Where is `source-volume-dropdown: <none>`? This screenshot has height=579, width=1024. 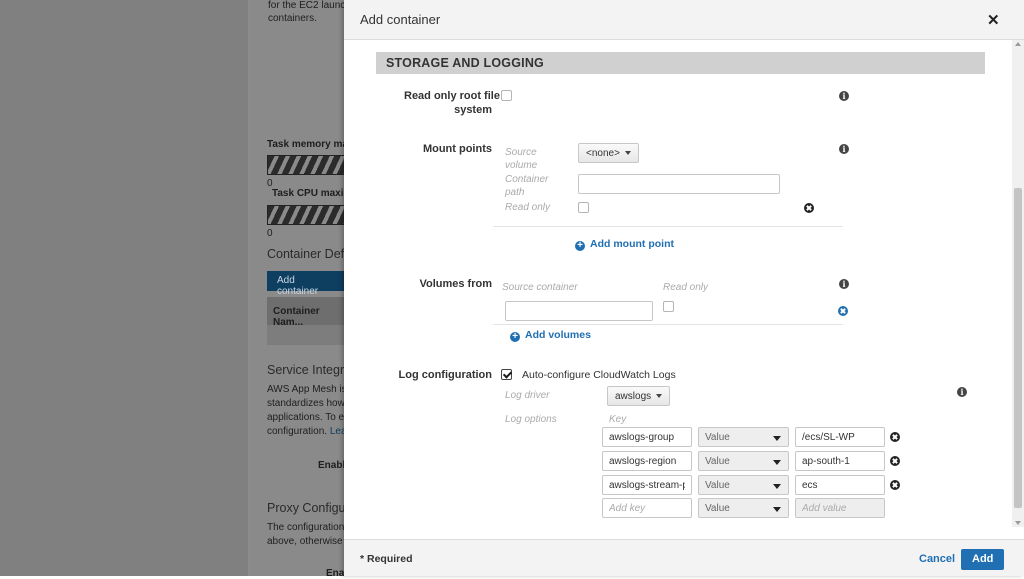 source-volume-dropdown: <none> is located at coordinates (608, 153).